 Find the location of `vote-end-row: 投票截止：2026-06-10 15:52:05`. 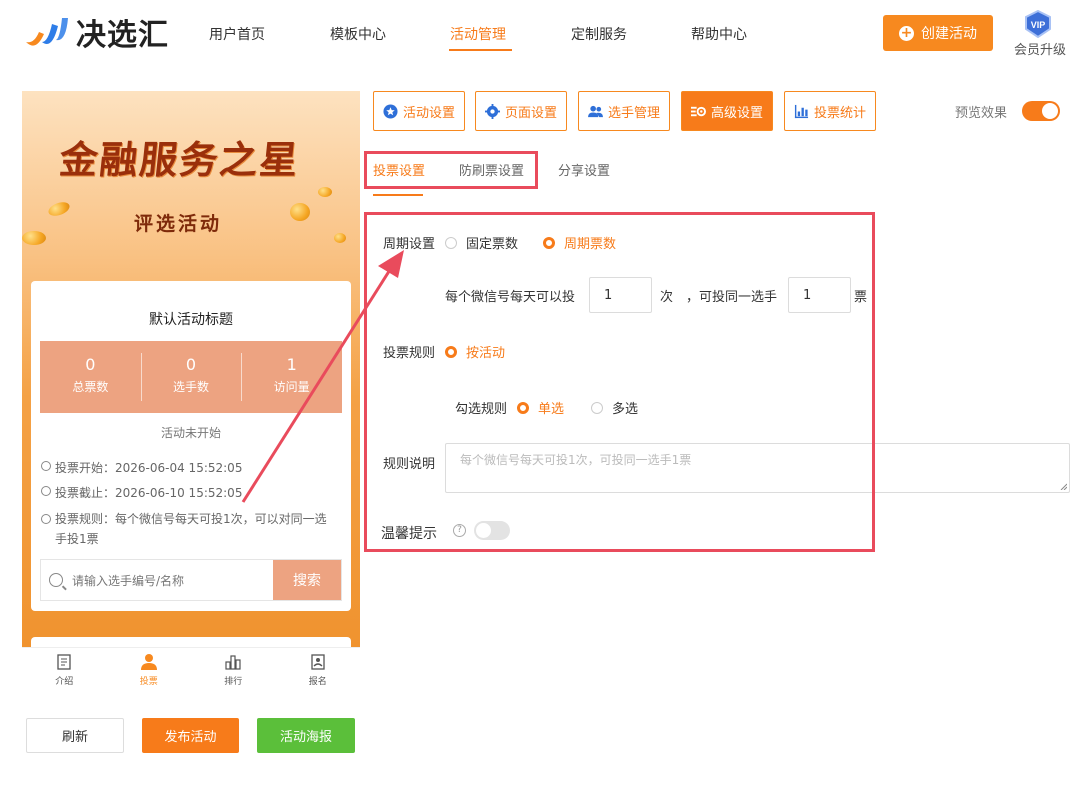

vote-end-row: 投票截止：2026-06-10 15:52:05 is located at coordinates (141, 492).